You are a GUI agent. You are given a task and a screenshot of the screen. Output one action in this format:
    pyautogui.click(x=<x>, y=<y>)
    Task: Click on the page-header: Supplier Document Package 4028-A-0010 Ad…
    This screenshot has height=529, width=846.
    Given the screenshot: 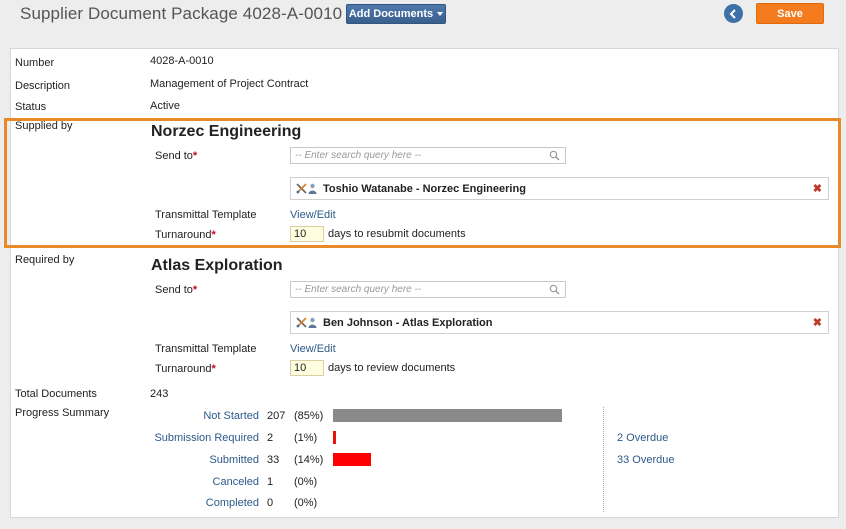 What is the action you would take?
    pyautogui.click(x=423, y=18)
    